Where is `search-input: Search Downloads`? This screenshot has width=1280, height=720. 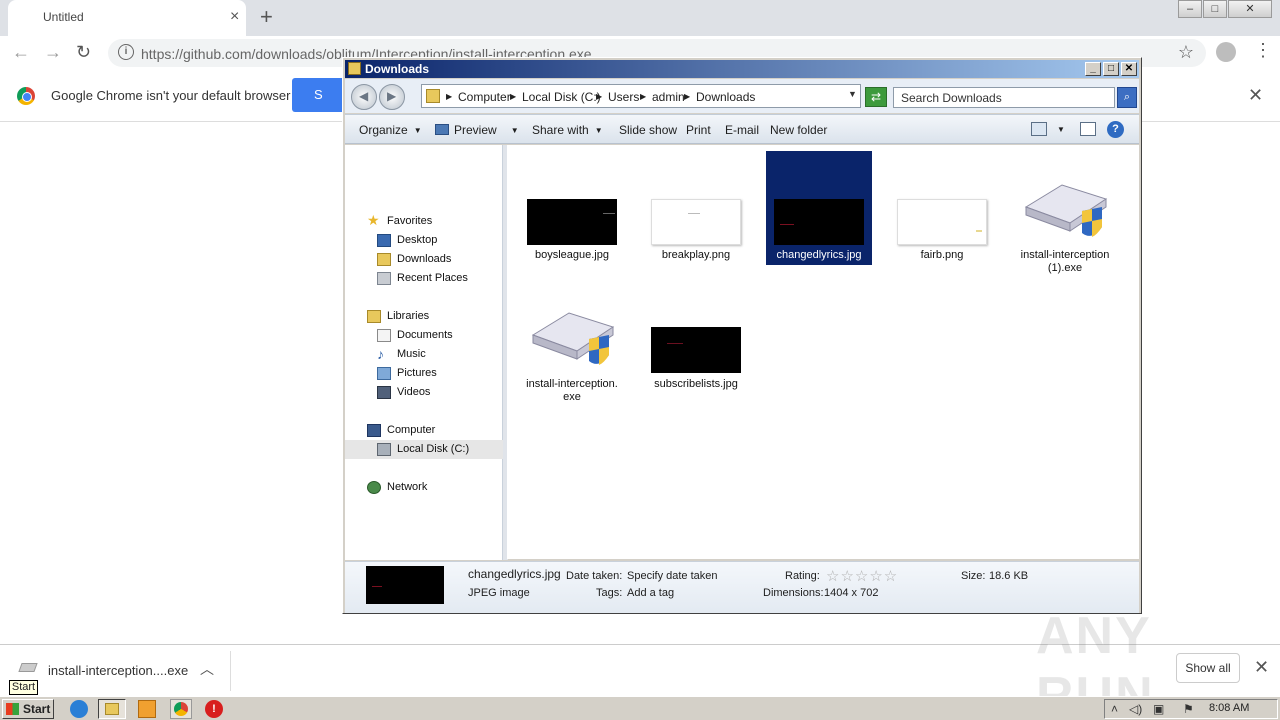
search-input: Search Downloads is located at coordinates (1004, 97).